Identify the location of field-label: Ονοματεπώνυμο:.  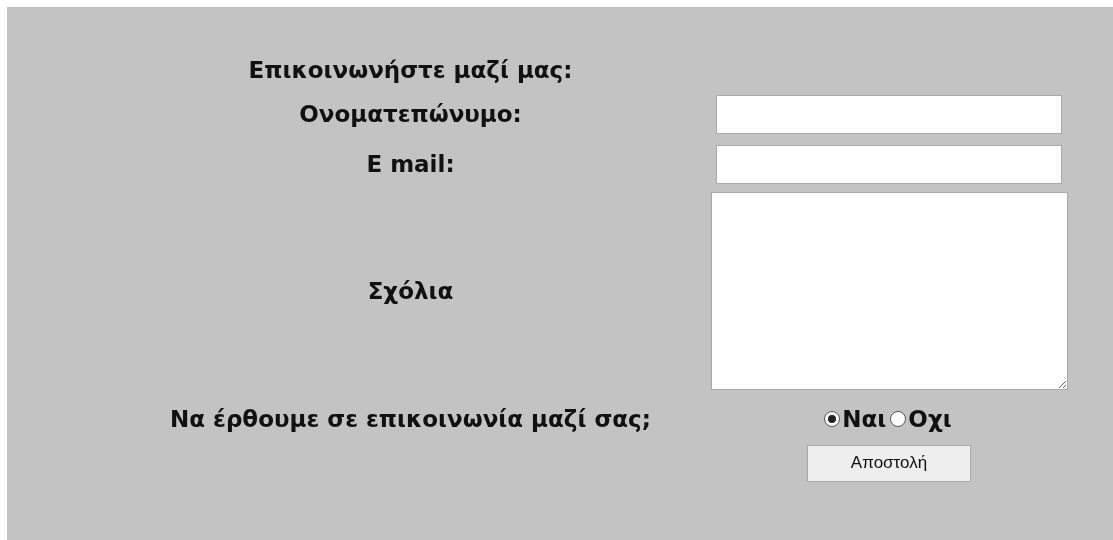
(410, 114).